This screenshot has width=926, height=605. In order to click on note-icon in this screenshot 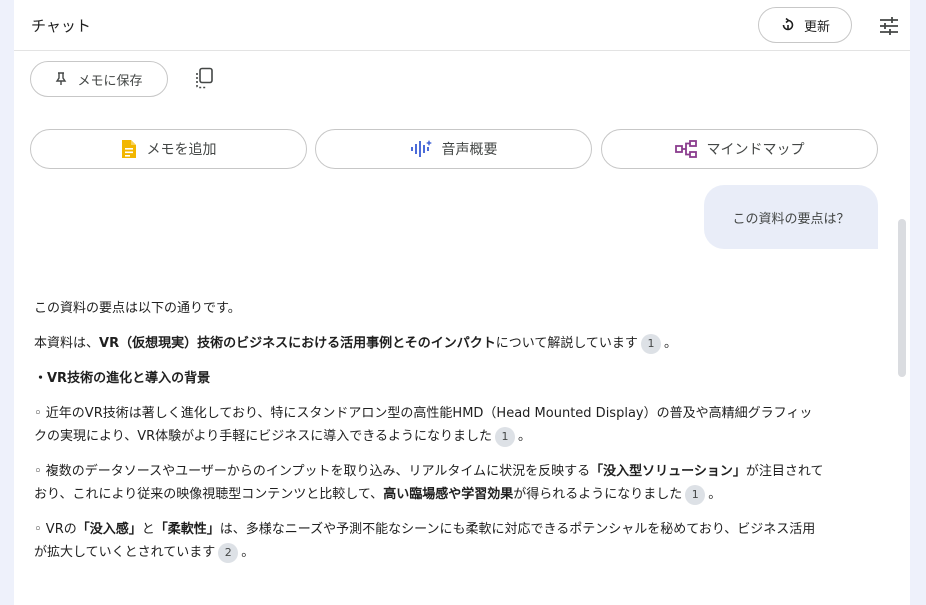, I will do `click(128, 149)`.